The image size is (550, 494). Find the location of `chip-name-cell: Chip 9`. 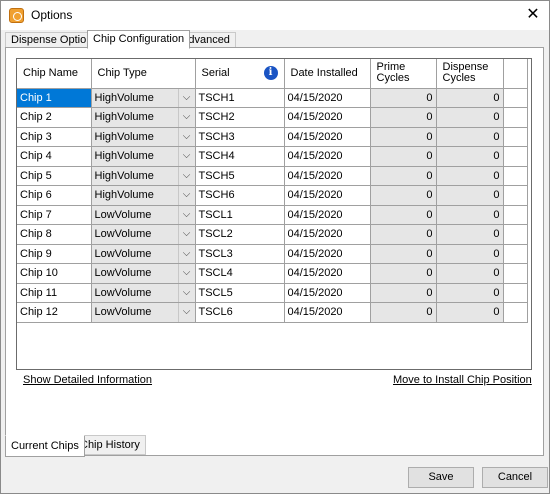

chip-name-cell: Chip 9 is located at coordinates (54, 254).